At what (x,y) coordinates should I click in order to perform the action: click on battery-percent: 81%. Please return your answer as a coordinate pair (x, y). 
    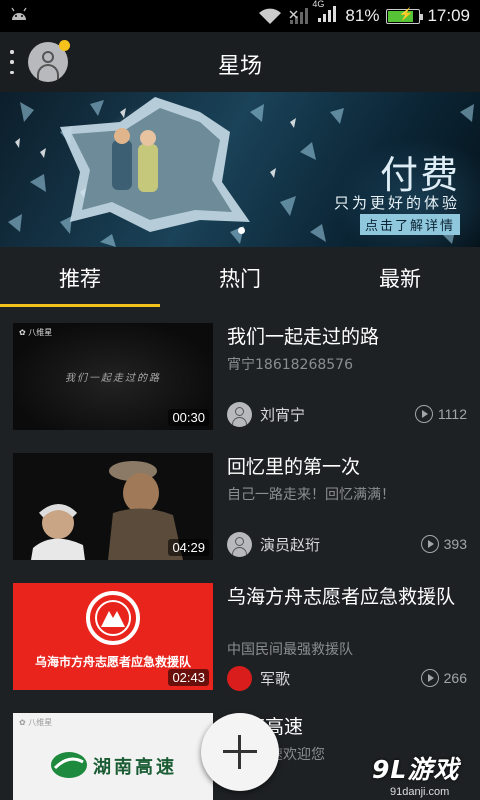
    Looking at the image, I should click on (362, 15).